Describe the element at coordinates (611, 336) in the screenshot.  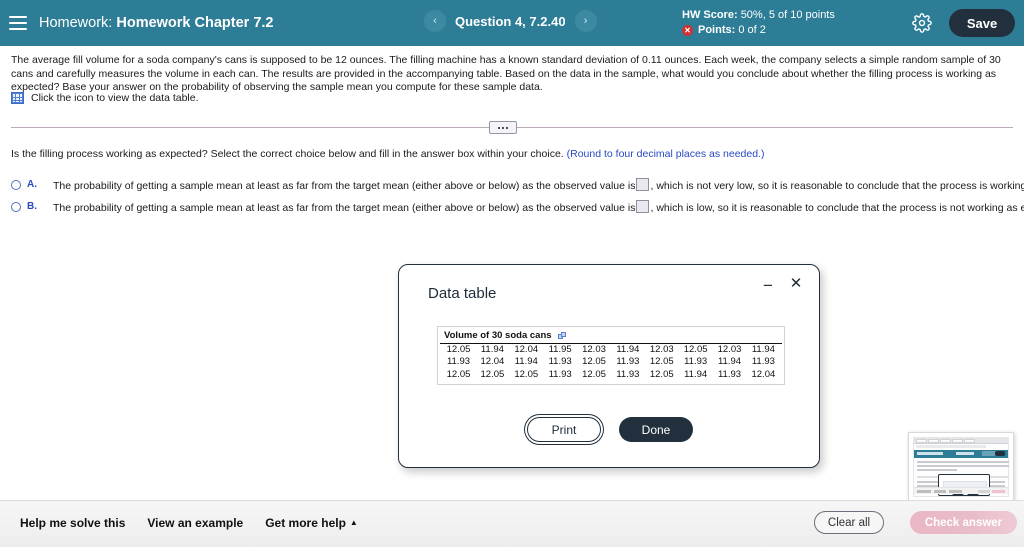
I see `data-table-caption-row: Volume of 30 soda cans` at that location.